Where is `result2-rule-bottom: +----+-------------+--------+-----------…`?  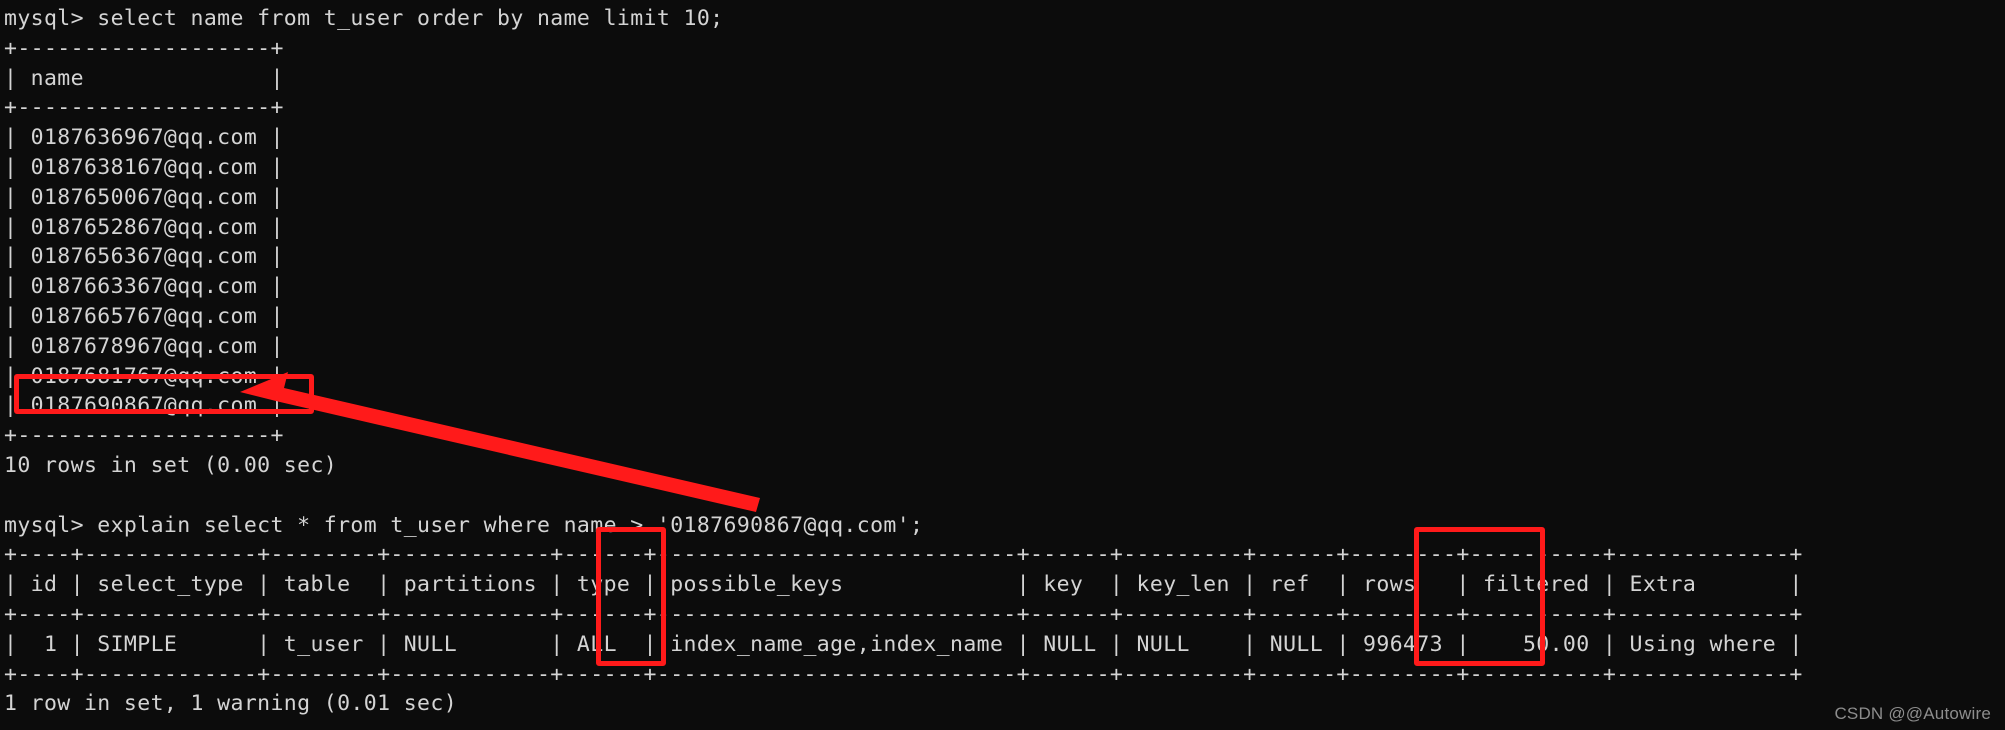
result2-rule-bottom: +----+-------------+--------+-----------… is located at coordinates (903, 674).